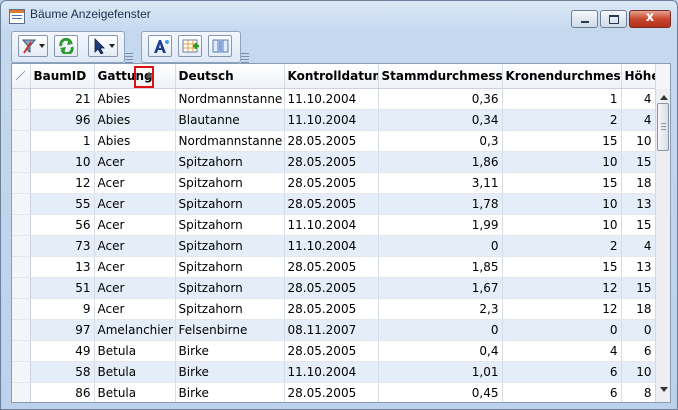 The width and height of the screenshot is (678, 410). Describe the element at coordinates (135, 330) in the screenshot. I see `table-cell: Amelanchier` at that location.